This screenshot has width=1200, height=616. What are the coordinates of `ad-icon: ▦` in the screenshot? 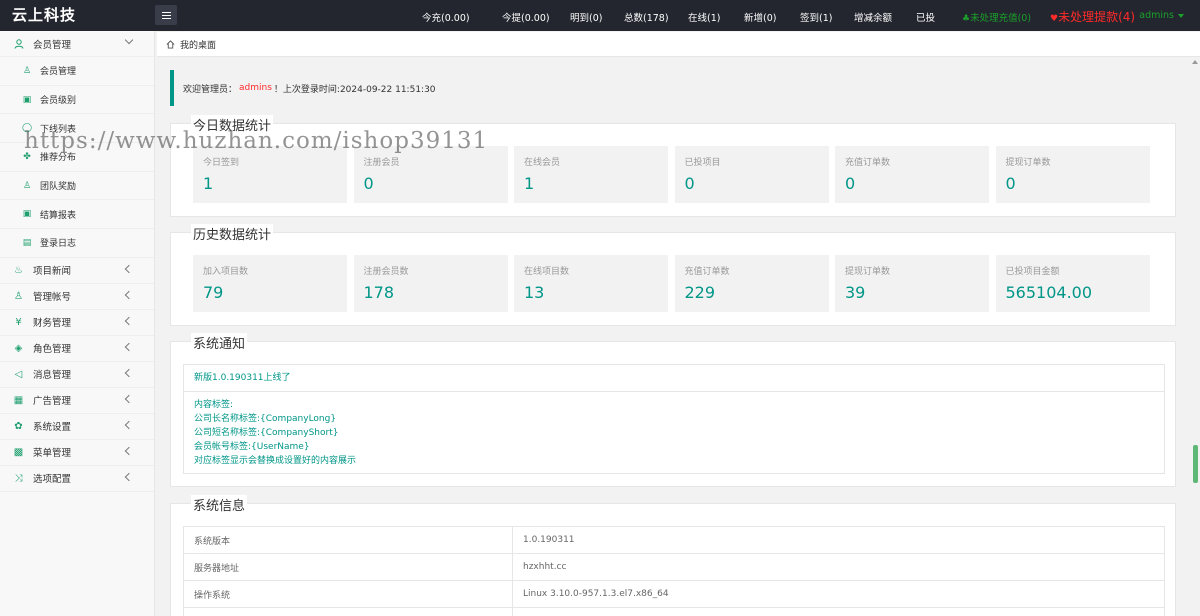 It's located at (18, 400).